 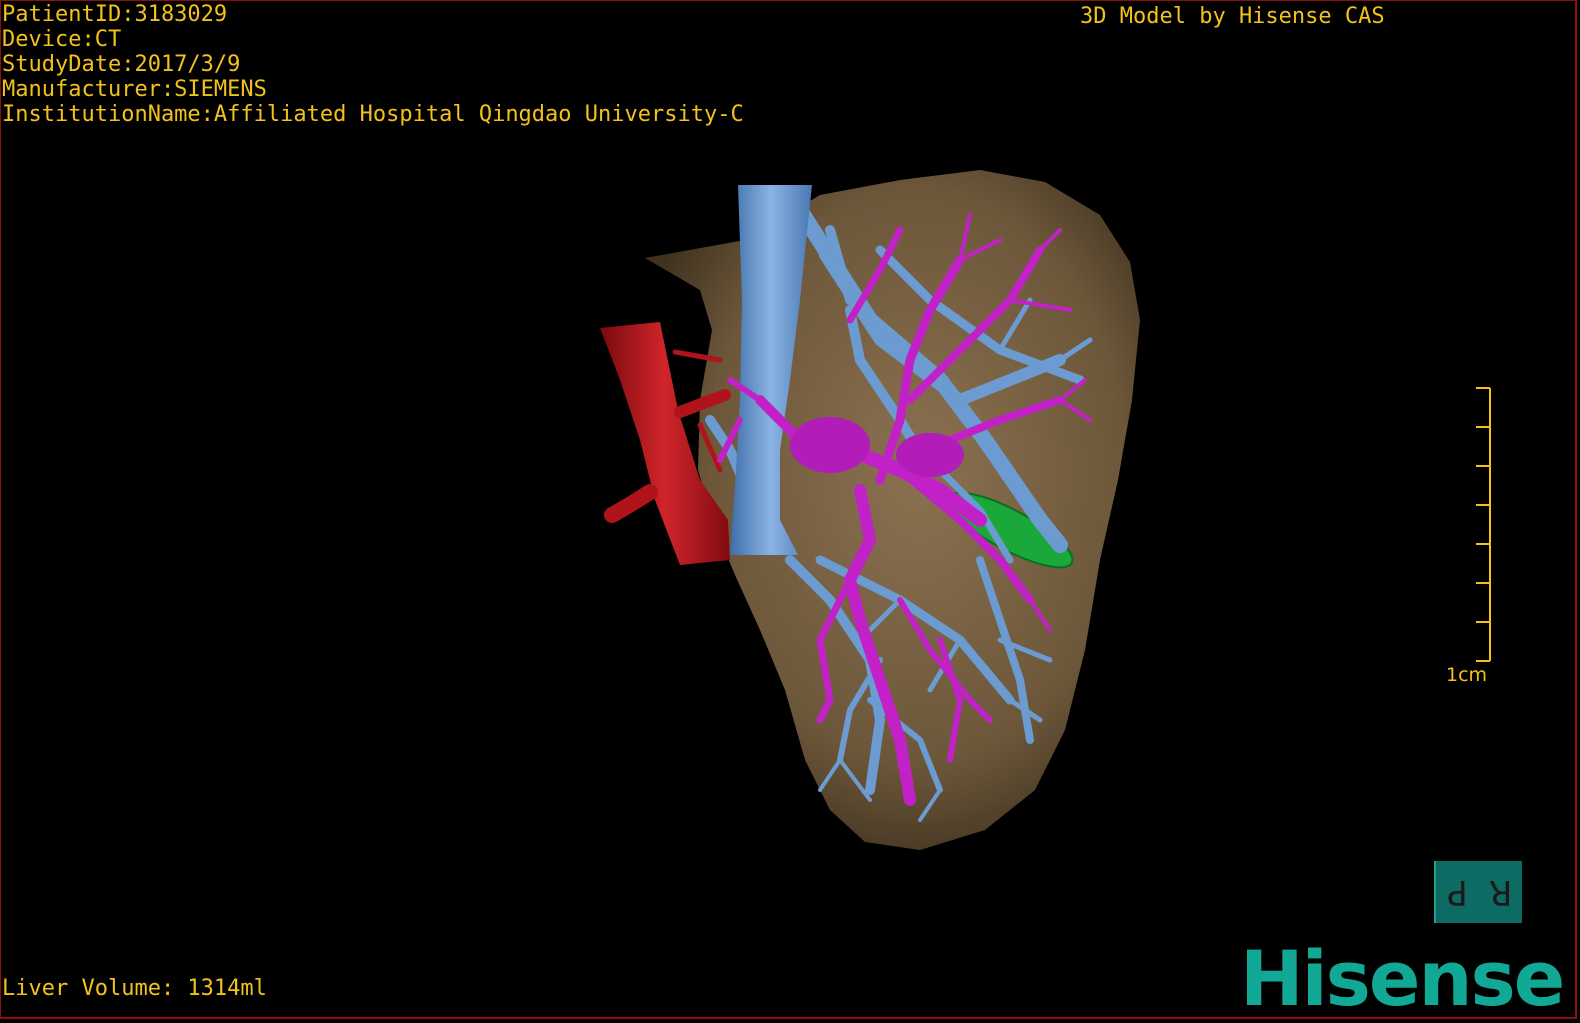 I want to click on orientation-posterior: P, so click(x=1456, y=892).